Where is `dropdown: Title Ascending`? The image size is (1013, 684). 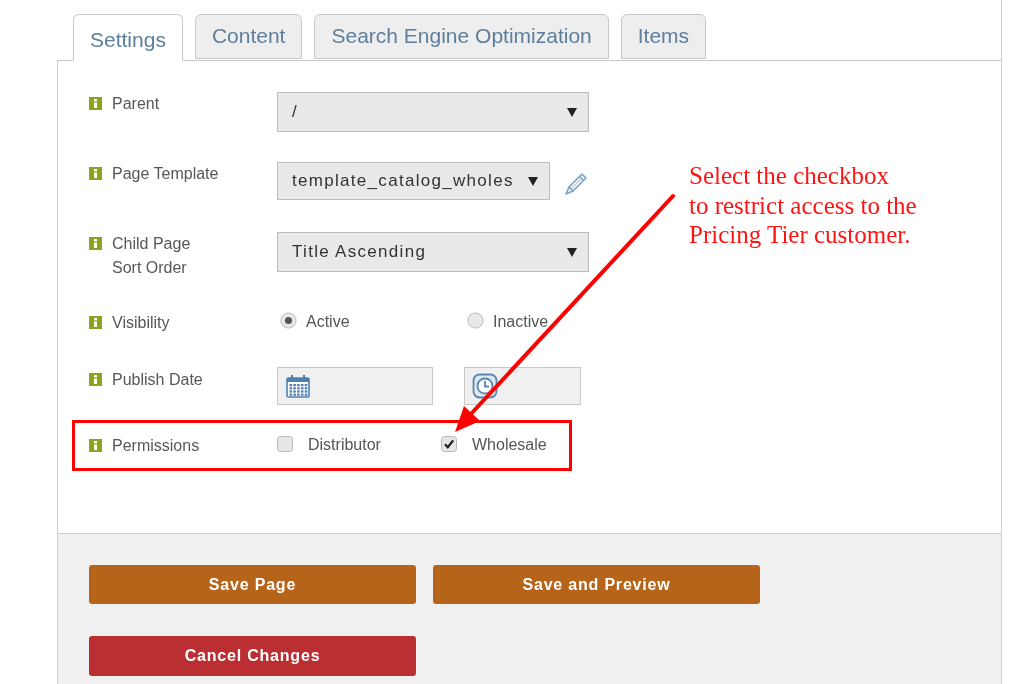
dropdown: Title Ascending is located at coordinates (433, 252).